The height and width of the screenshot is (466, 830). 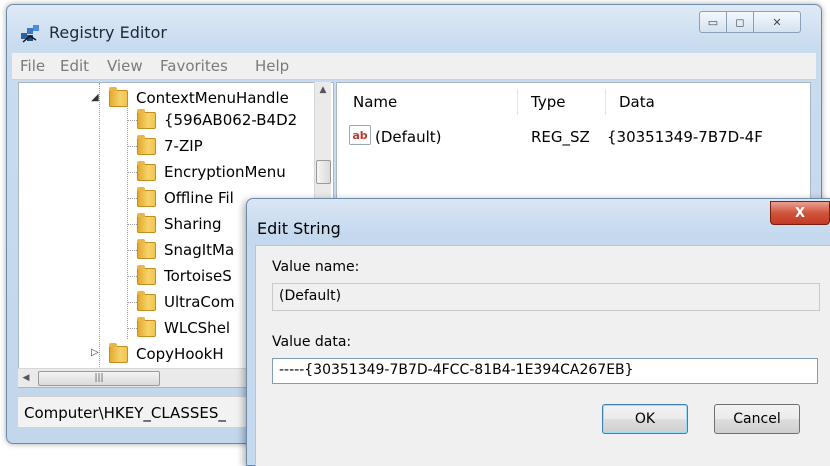 What do you see at coordinates (323, 172) in the screenshot?
I see `scroll-thumb` at bounding box center [323, 172].